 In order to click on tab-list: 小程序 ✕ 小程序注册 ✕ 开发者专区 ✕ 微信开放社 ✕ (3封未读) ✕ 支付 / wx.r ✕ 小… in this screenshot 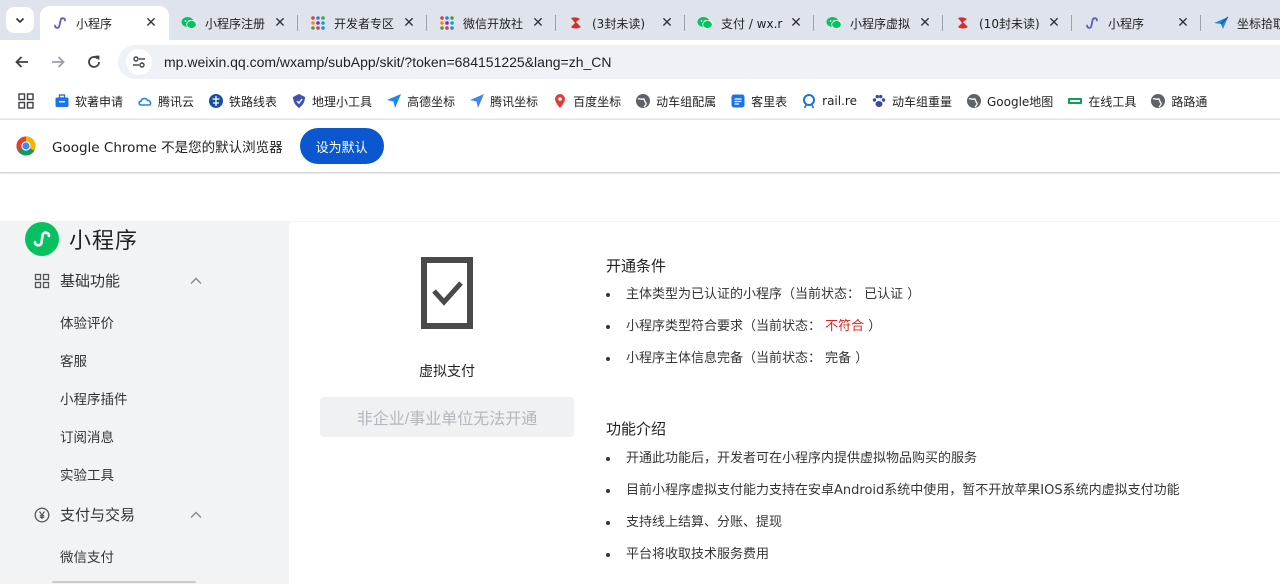, I will do `click(660, 23)`.